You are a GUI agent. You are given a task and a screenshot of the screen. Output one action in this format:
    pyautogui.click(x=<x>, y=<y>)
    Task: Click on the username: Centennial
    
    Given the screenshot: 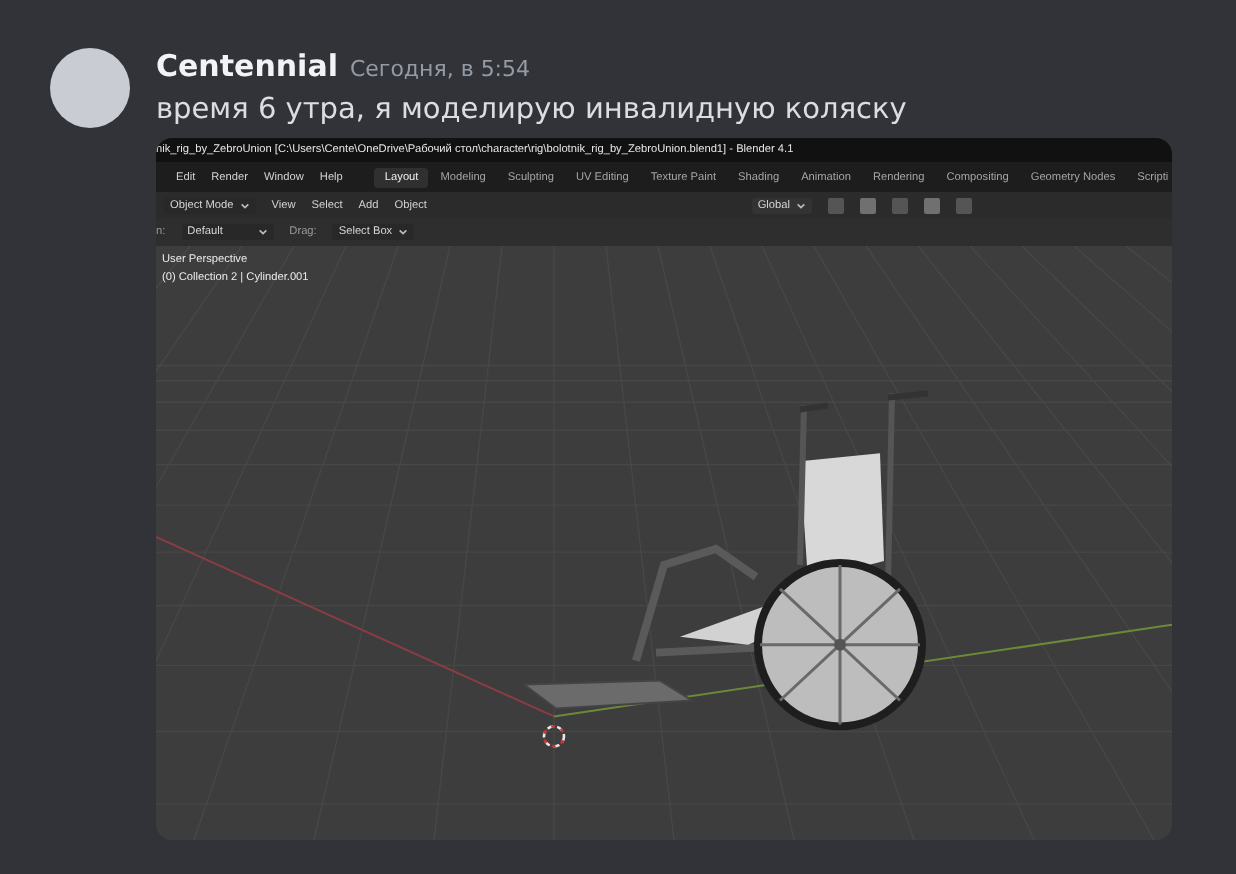 What is the action you would take?
    pyautogui.click(x=247, y=66)
    